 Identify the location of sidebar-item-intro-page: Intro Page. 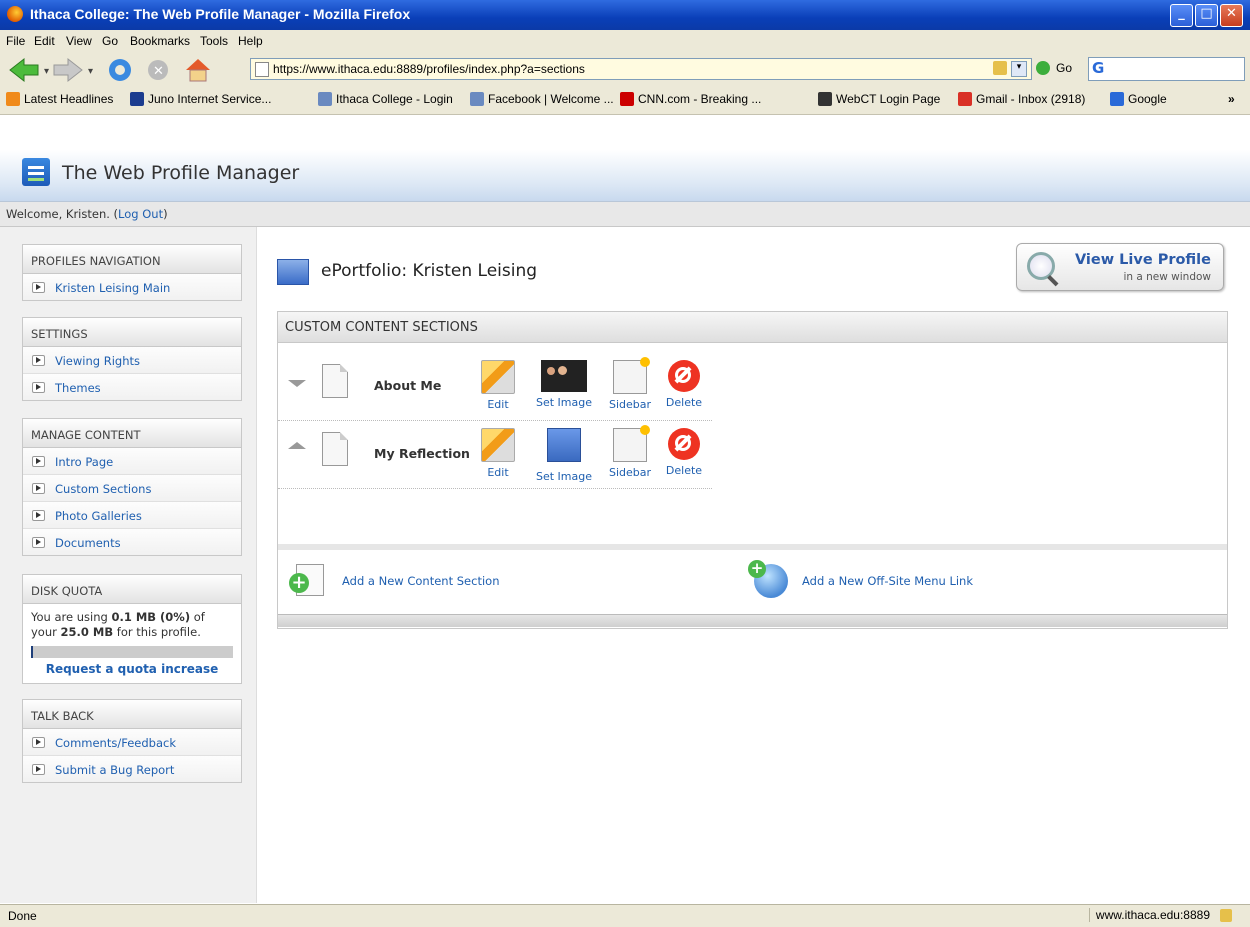
(132, 461).